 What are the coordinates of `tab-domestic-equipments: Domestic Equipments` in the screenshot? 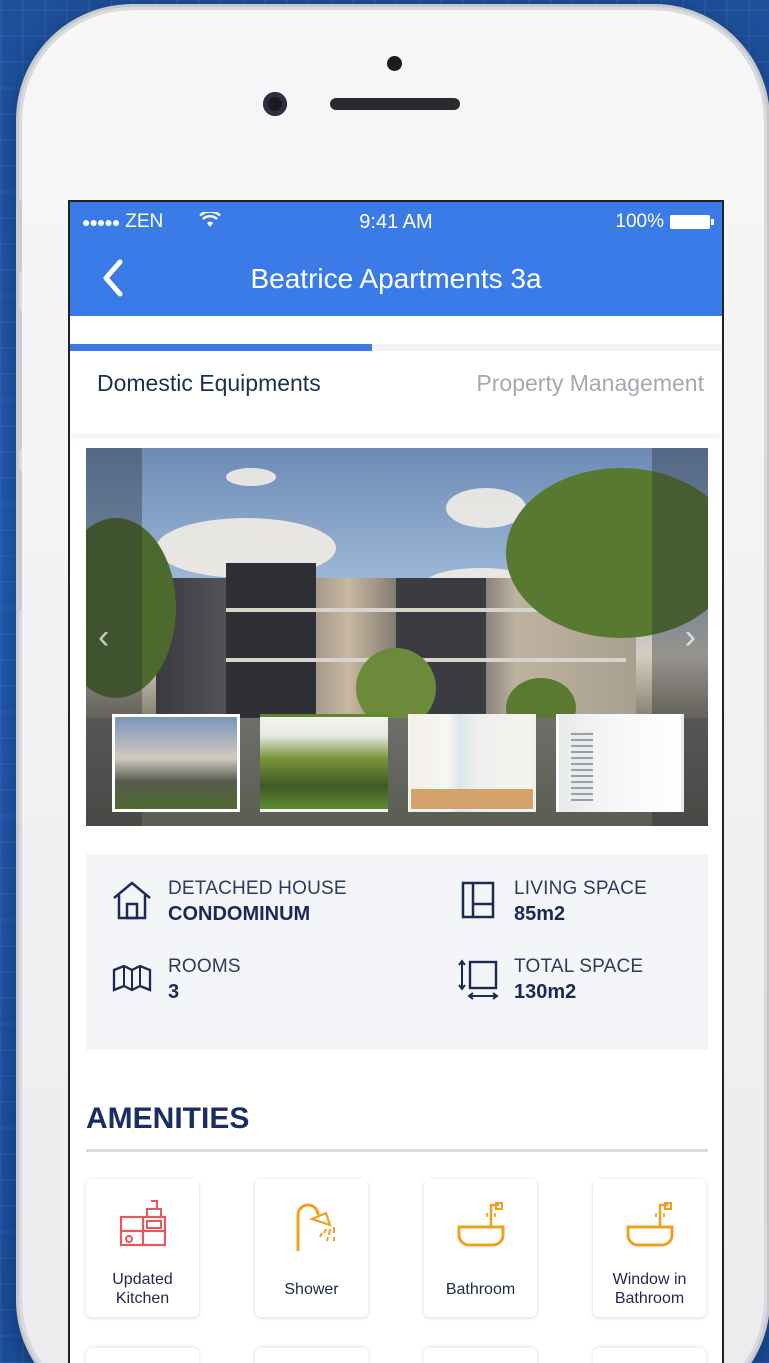 It's located at (209, 383).